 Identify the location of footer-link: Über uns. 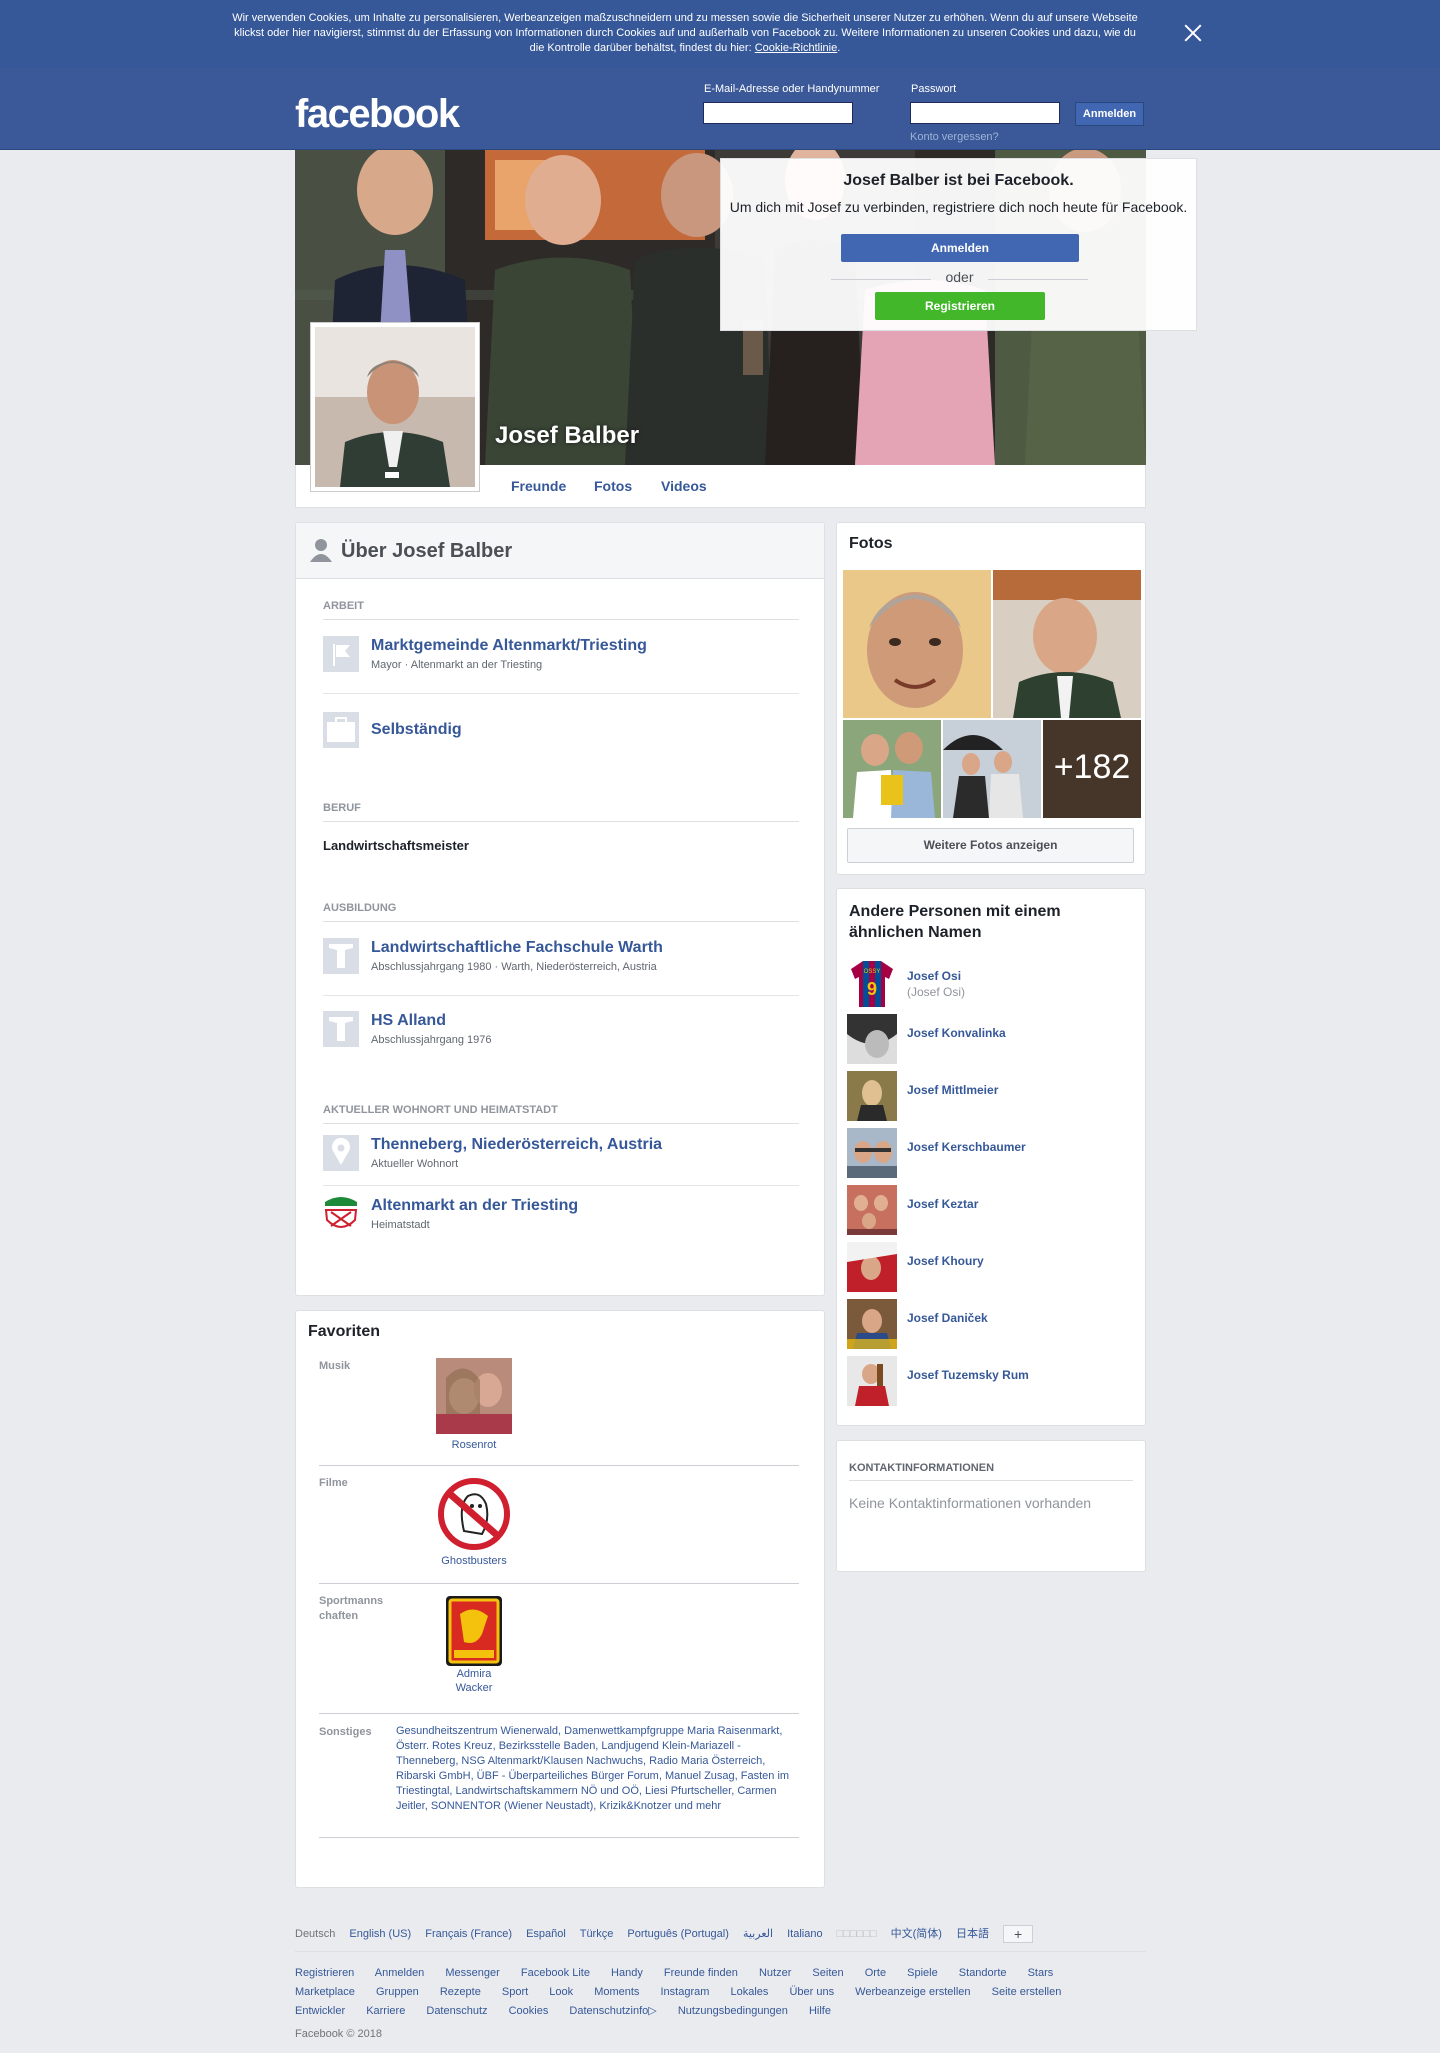
(811, 1992).